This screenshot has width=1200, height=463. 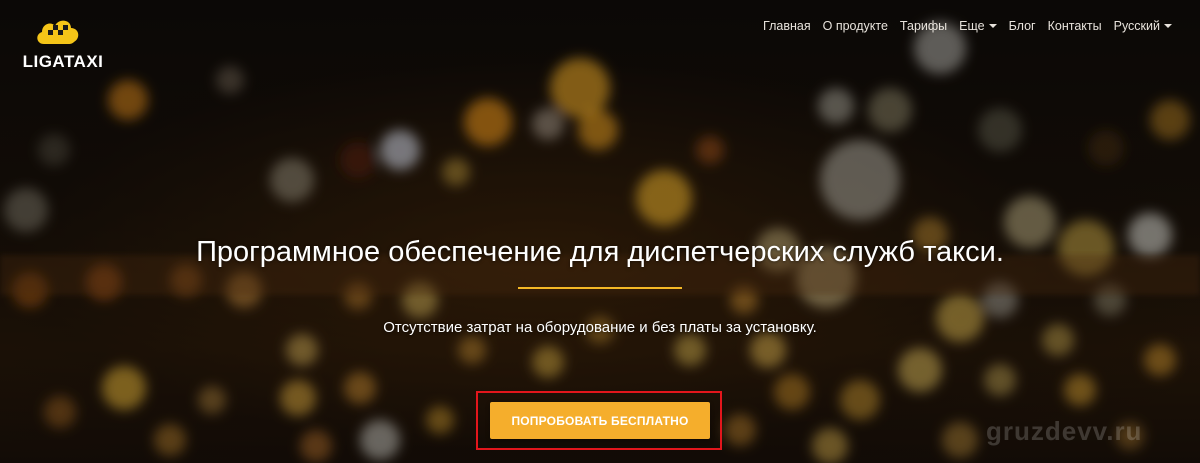 What do you see at coordinates (58, 32) in the screenshot?
I see `taxi-cloud-icon` at bounding box center [58, 32].